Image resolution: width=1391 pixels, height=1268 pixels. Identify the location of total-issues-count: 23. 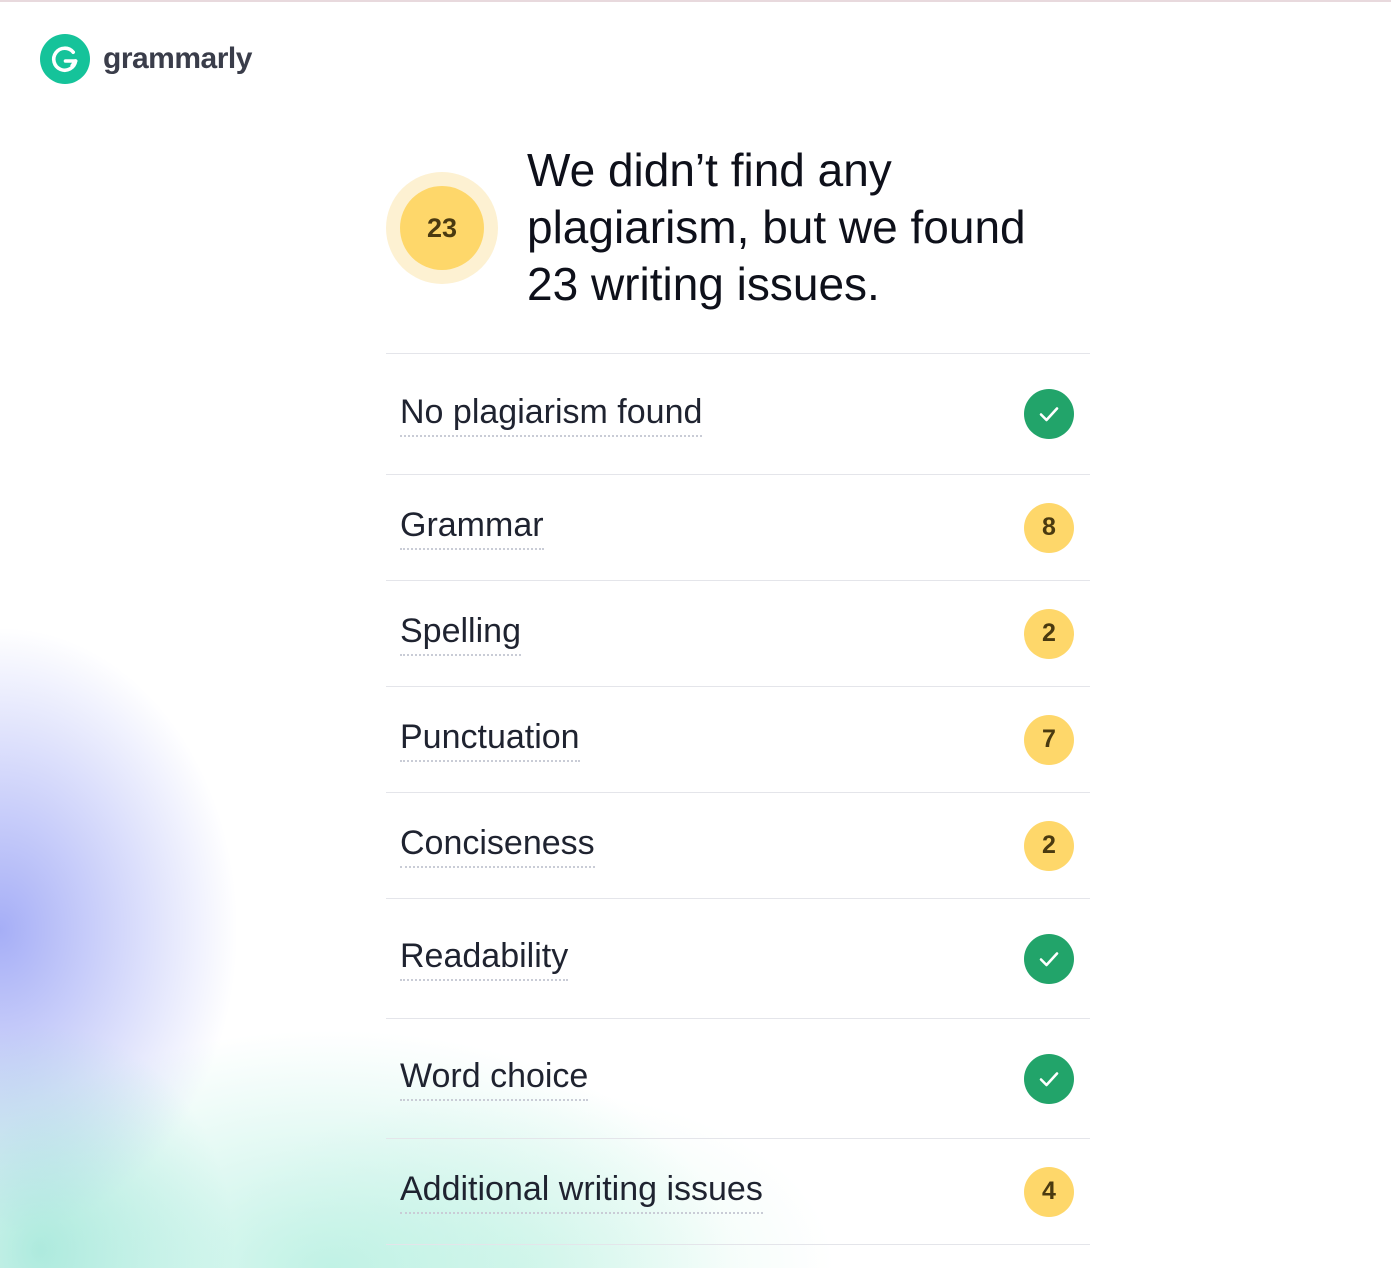
(442, 228).